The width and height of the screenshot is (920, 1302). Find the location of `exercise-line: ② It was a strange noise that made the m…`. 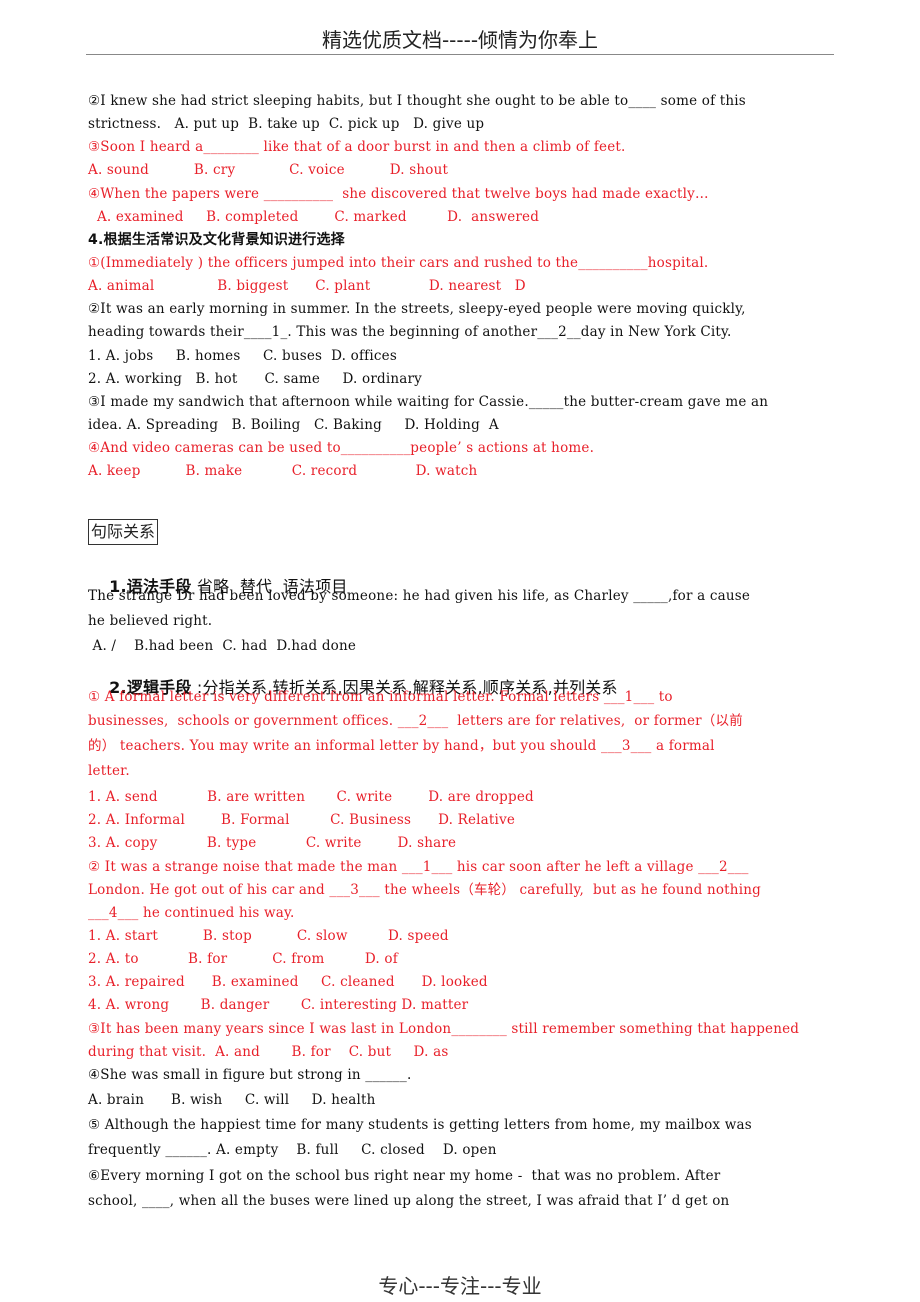

exercise-line: ② It was a strange noise that made the m… is located at coordinates (418, 867).